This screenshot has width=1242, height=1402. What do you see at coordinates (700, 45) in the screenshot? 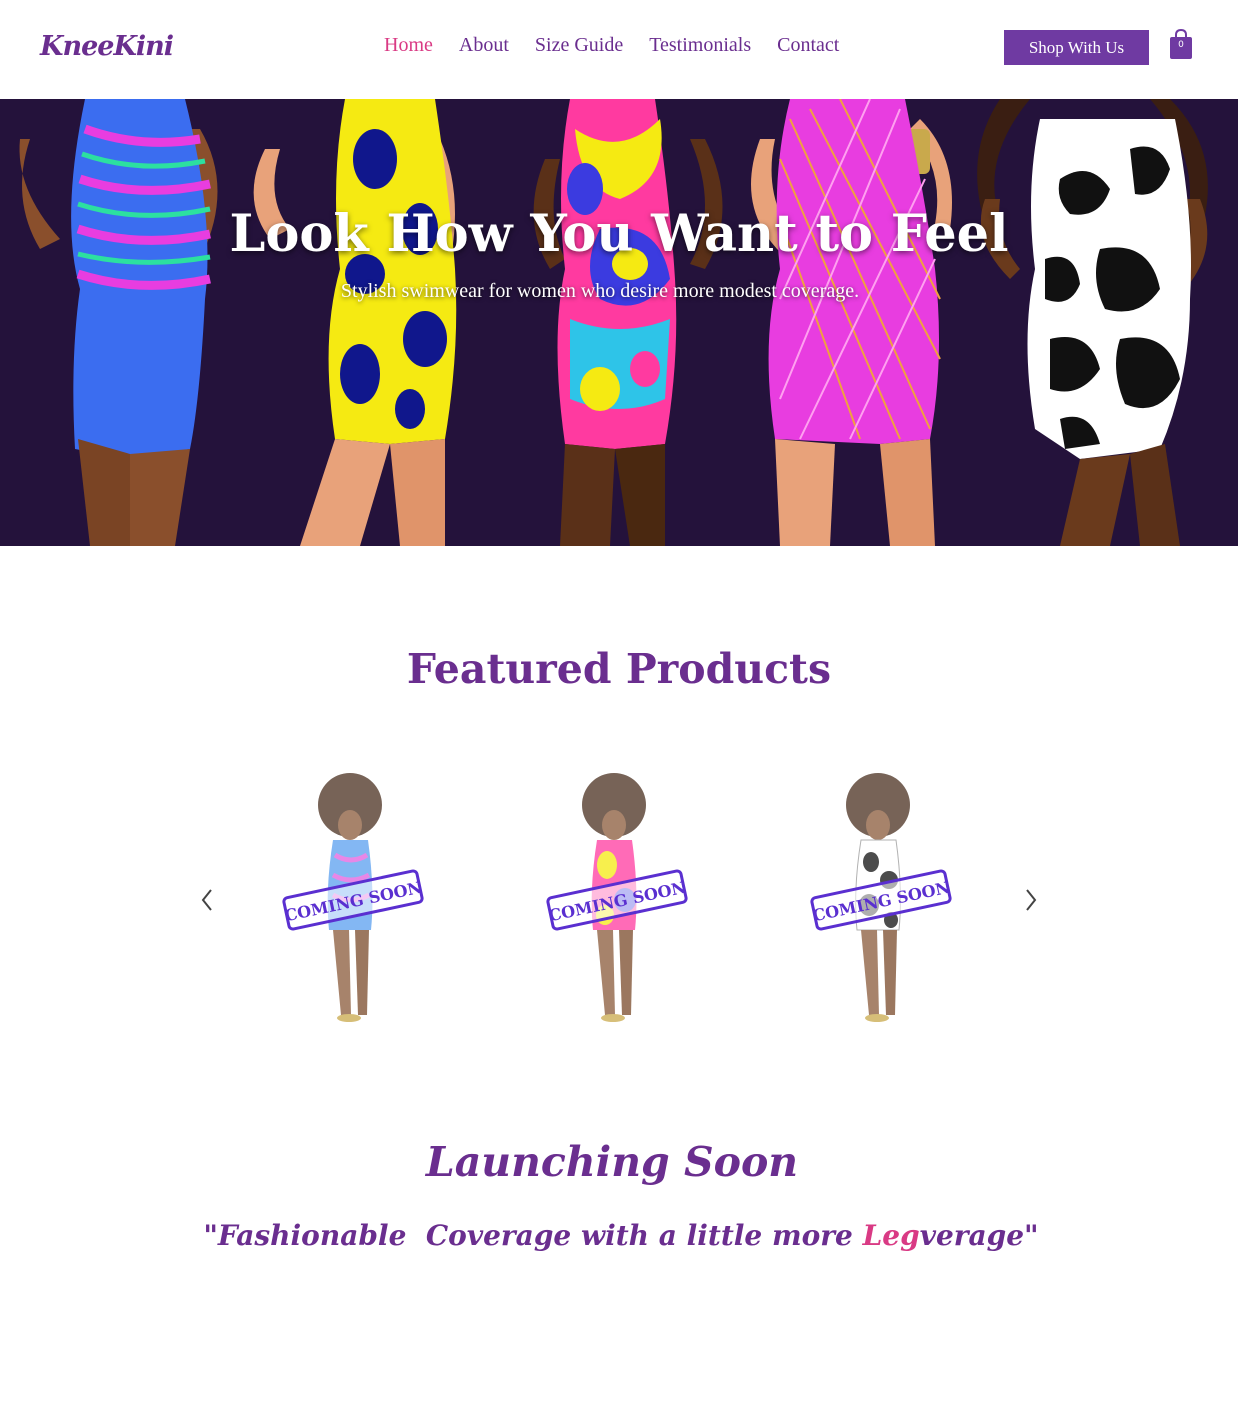
I see `nav-testimonials: Testimonials` at bounding box center [700, 45].